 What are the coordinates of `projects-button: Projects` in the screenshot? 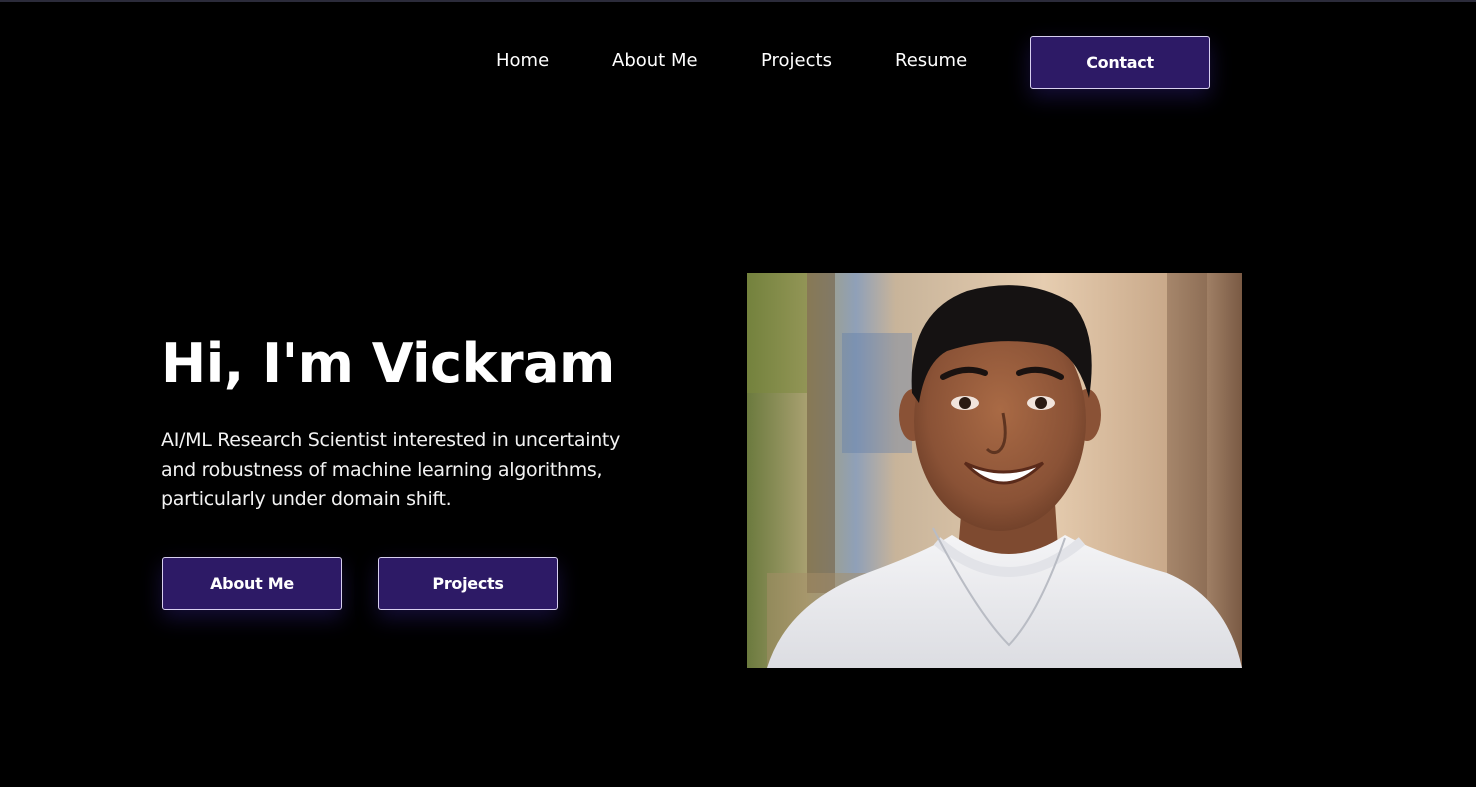 It's located at (468, 583).